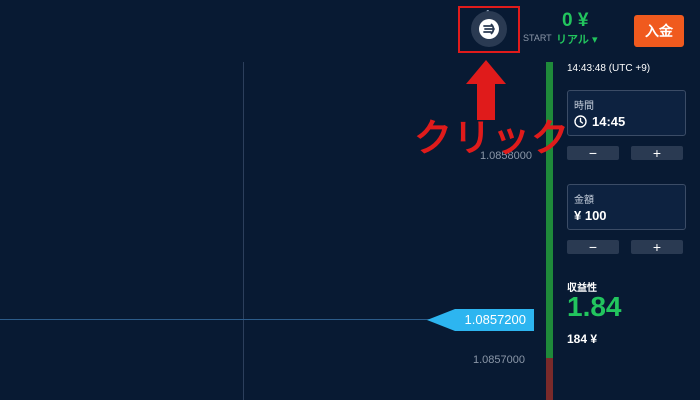  I want to click on crosshair-vertical, so click(243, 231).